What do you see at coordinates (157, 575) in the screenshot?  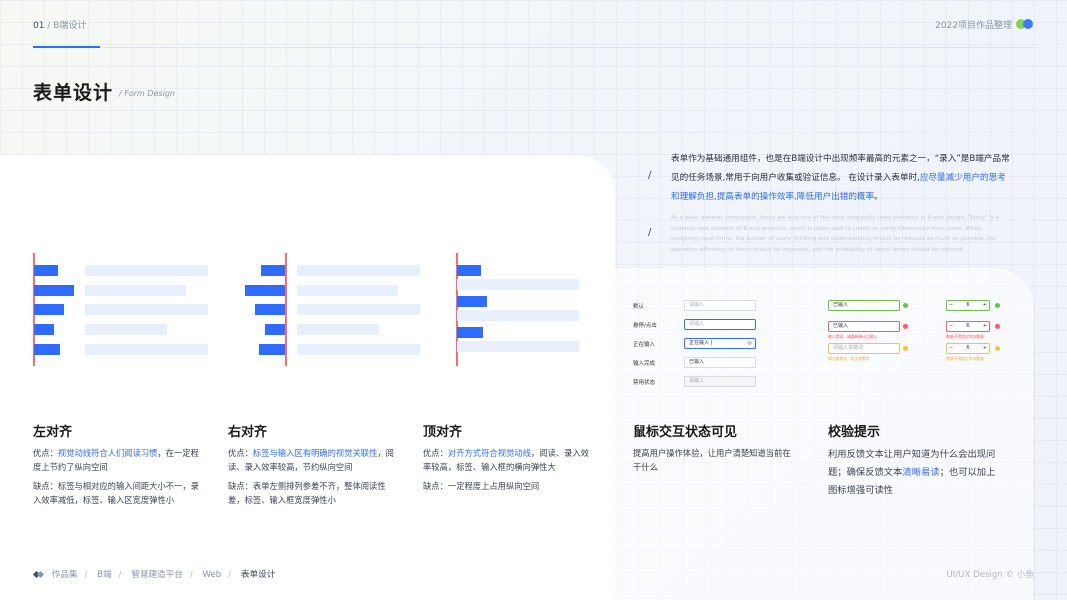 I see `crumb-item: 智慧建造平台` at bounding box center [157, 575].